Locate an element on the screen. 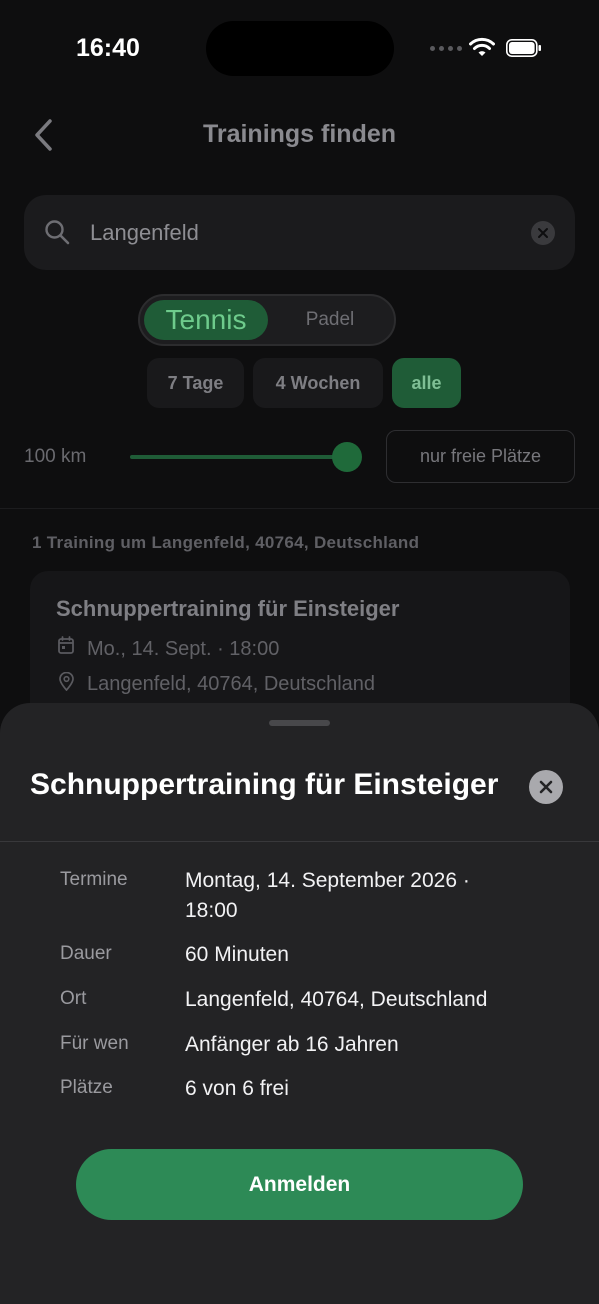 The width and height of the screenshot is (599, 1304). status-time: 16:40 is located at coordinates (108, 48).